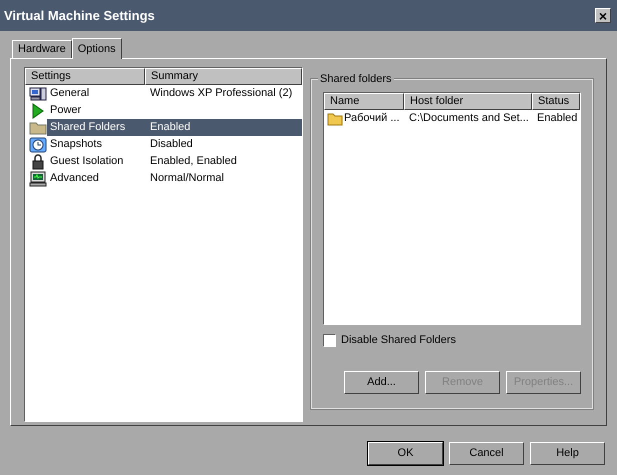 This screenshot has width=617, height=475. Describe the element at coordinates (556, 101) in the screenshot. I see `column-header: Status` at that location.